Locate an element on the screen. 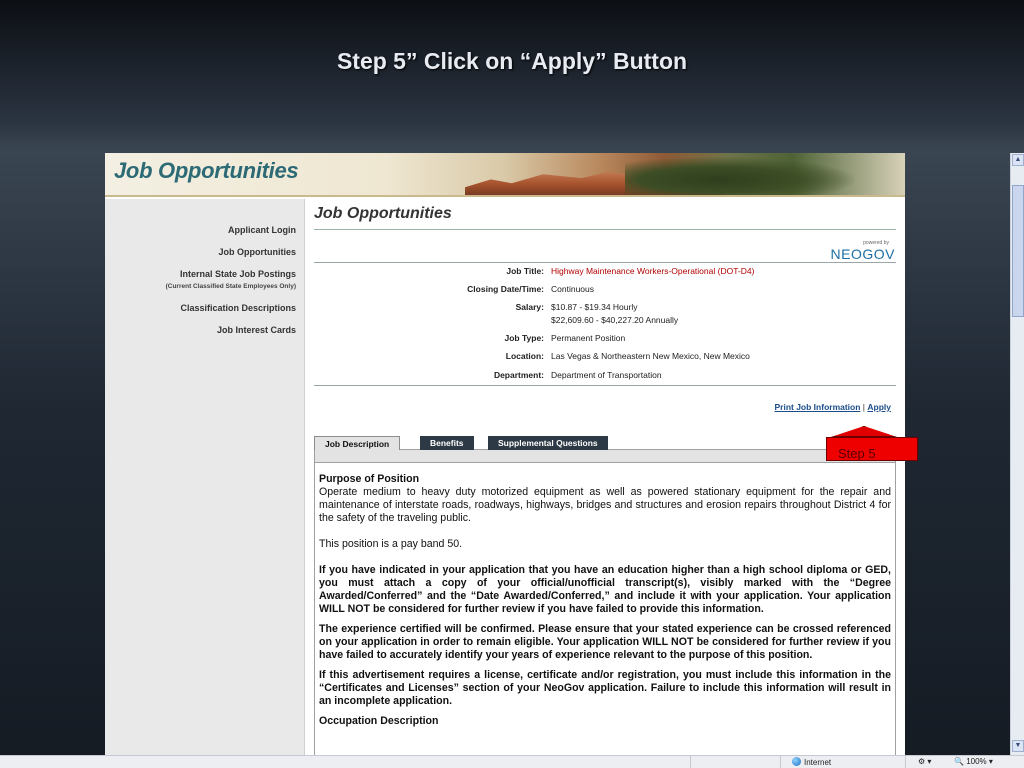 Image resolution: width=1024 pixels, height=768 pixels. security-zone: Internet is located at coordinates (811, 762).